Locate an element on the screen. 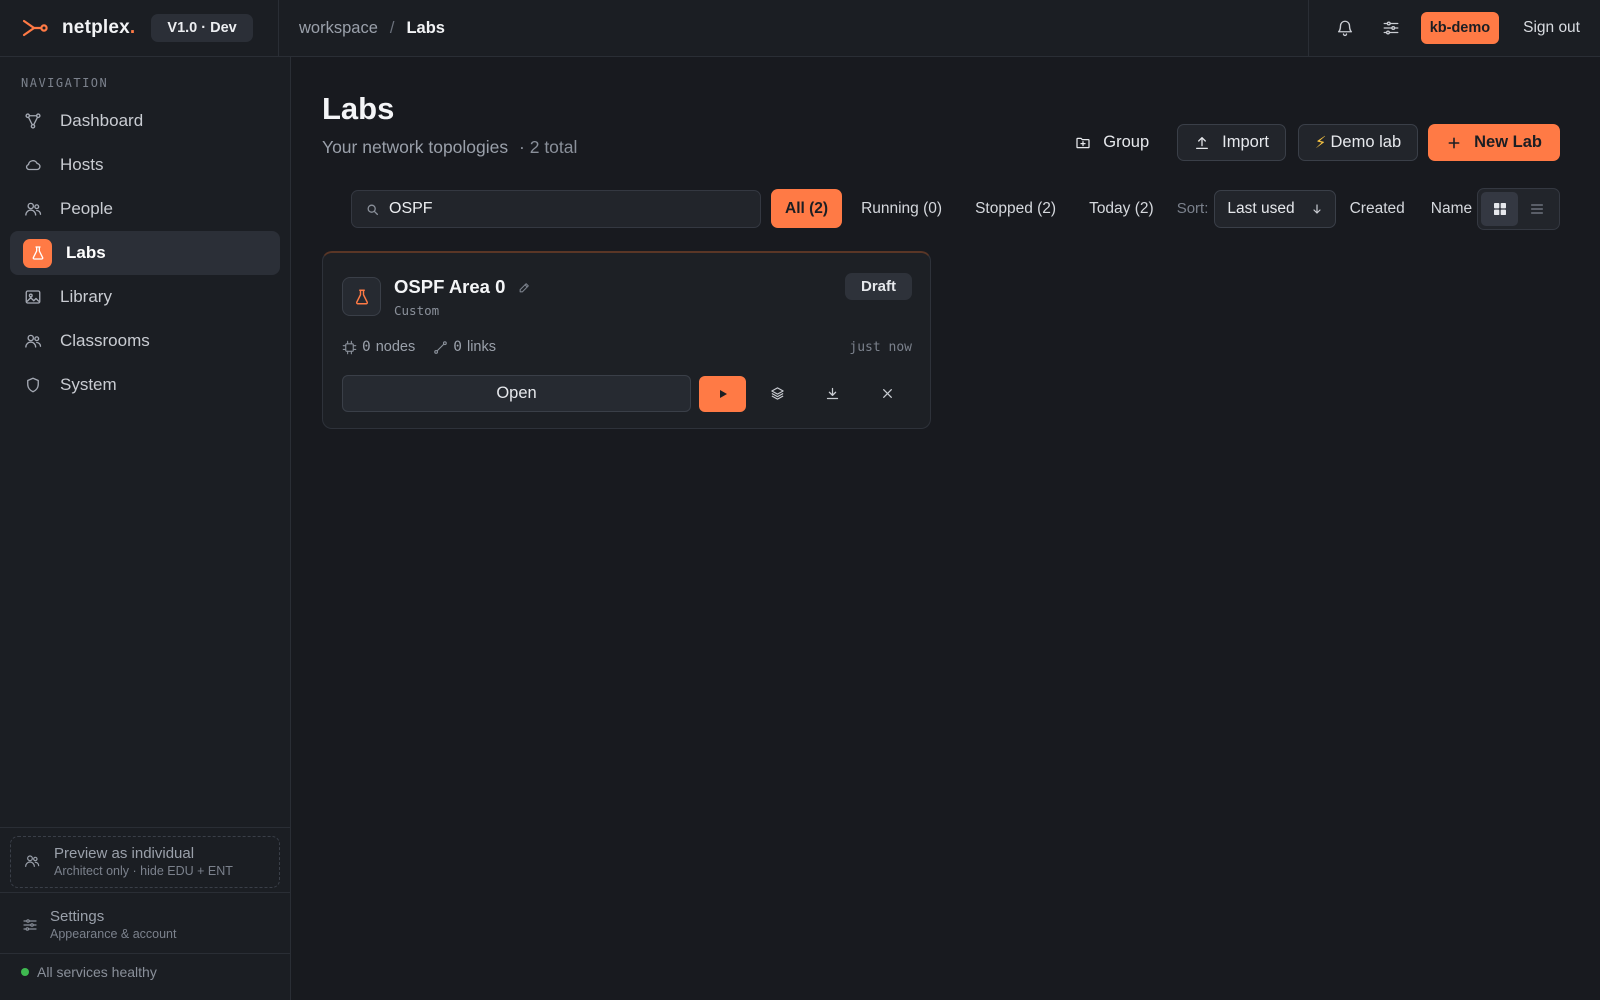 This screenshot has width=1600, height=1000. search-icon is located at coordinates (372, 209).